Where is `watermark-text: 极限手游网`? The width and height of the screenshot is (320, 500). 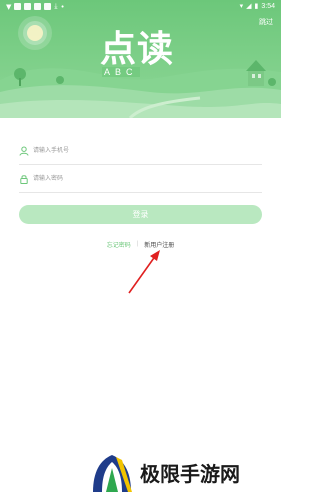
watermark-text: 极限手游网 is located at coordinates (190, 474).